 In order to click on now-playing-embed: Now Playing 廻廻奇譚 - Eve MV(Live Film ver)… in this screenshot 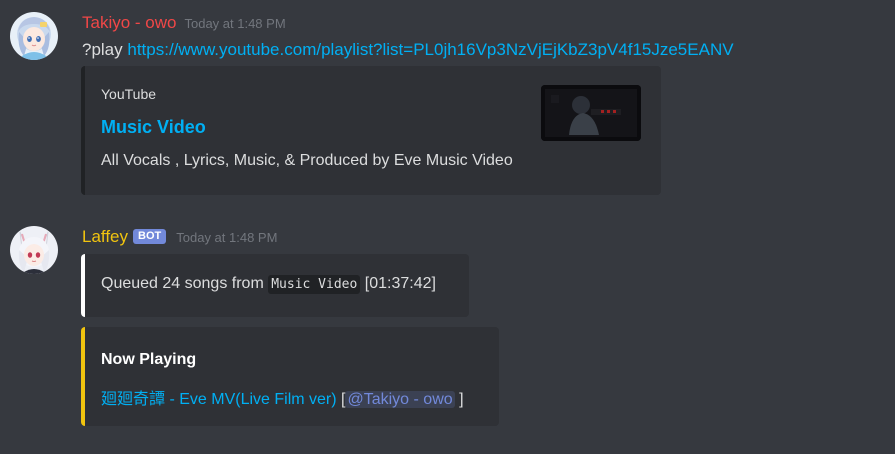, I will do `click(290, 376)`.